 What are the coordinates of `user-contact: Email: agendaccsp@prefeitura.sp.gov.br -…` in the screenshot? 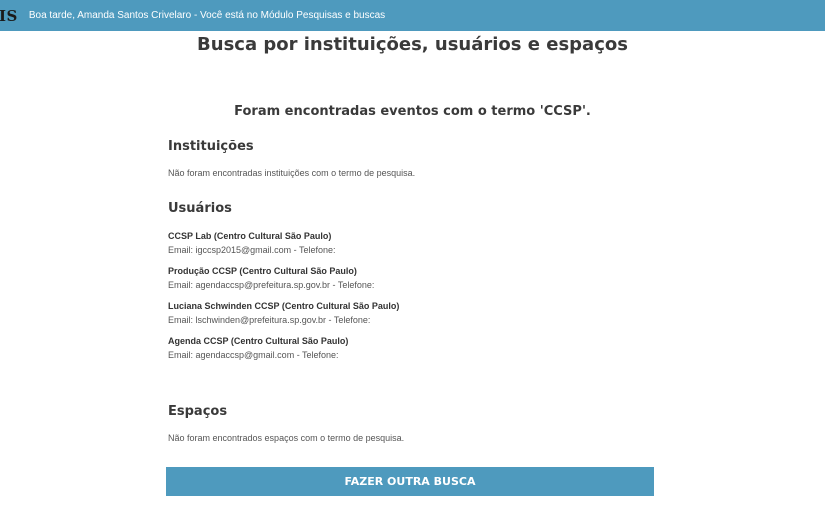 It's located at (271, 285).